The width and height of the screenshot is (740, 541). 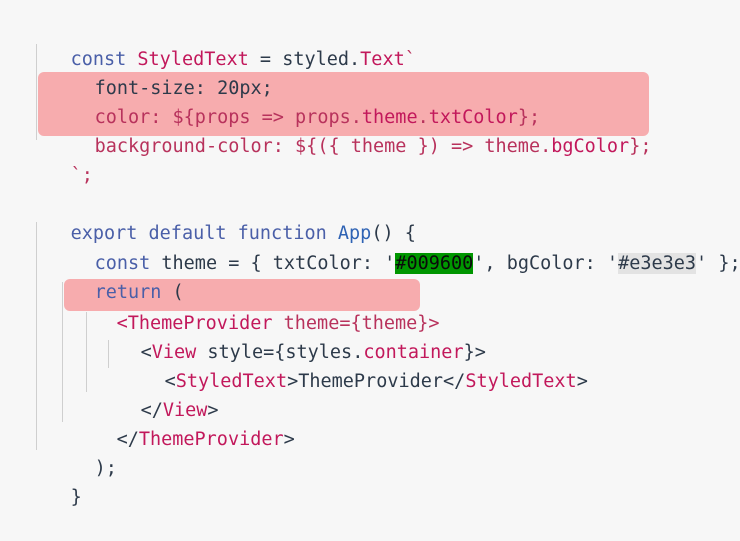 I want to click on token: >ThemeProvider</, so click(x=376, y=381).